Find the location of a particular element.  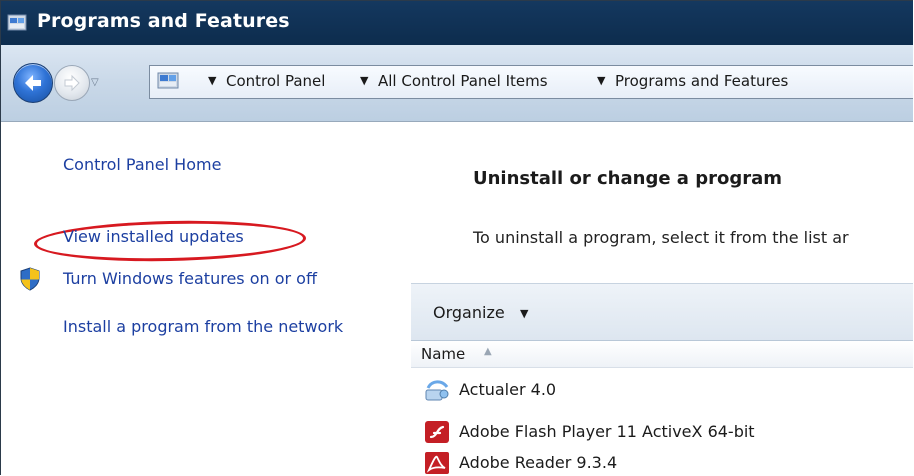

back-arrow-icon is located at coordinates (33, 83).